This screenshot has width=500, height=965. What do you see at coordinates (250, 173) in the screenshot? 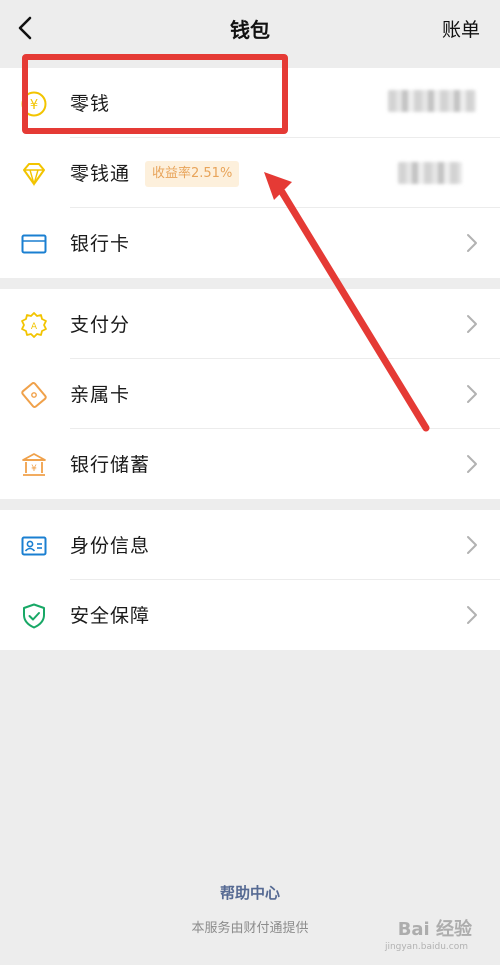
I see `wallet-item-lingqiantong: 零钱通` at bounding box center [250, 173].